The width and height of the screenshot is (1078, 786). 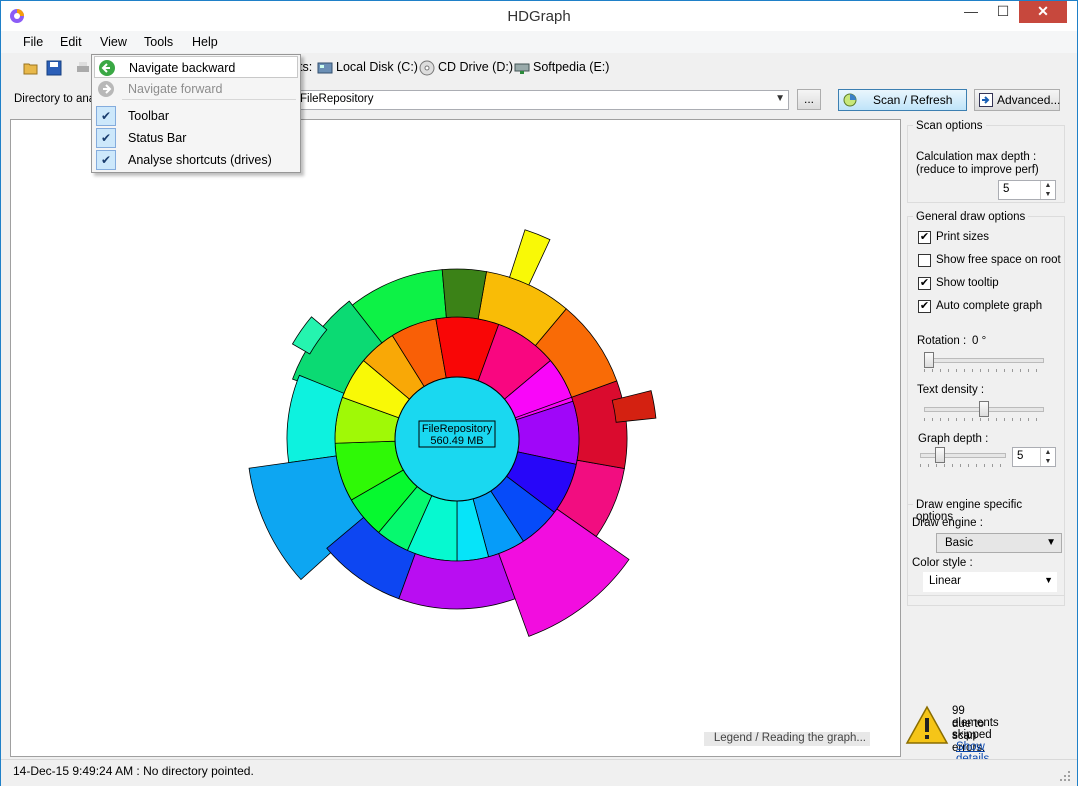 I want to click on menu-bar: File Edit View Tools Help, so click(x=539, y=57).